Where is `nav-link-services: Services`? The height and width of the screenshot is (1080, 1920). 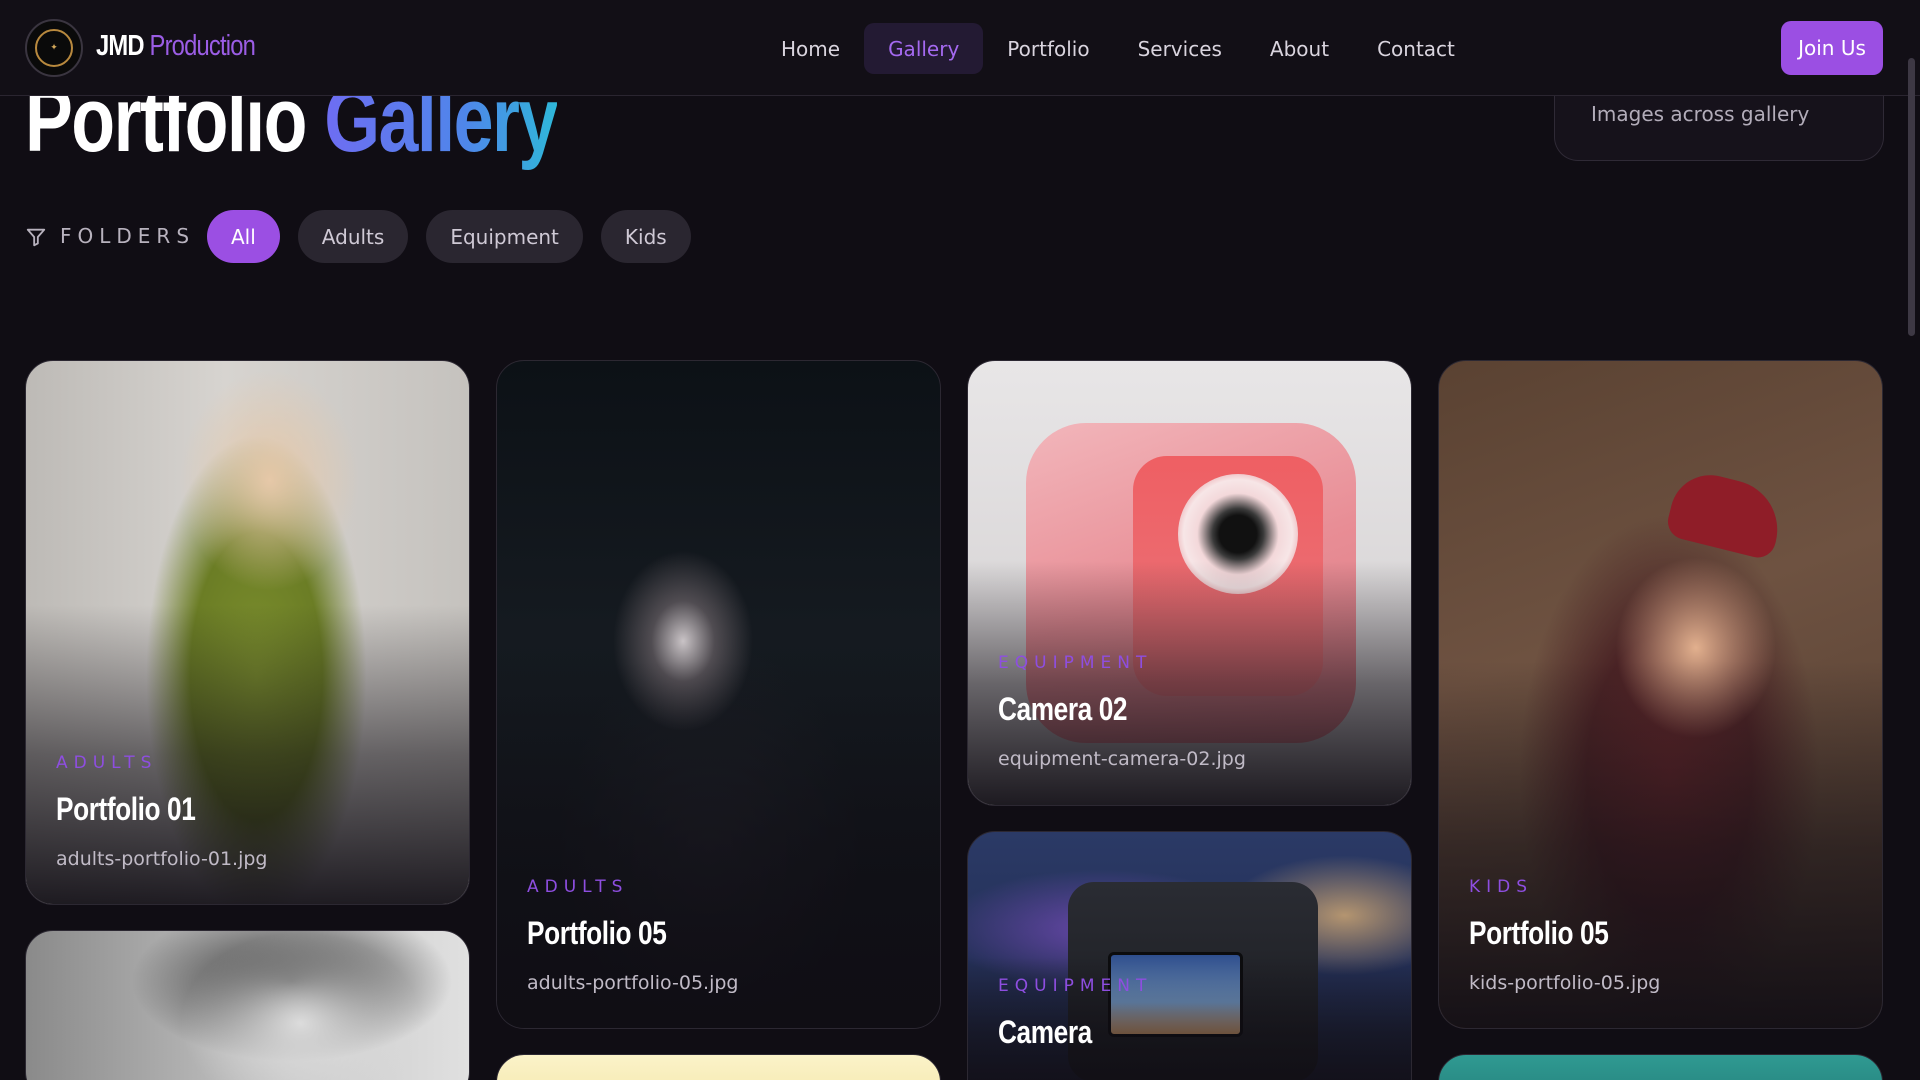
nav-link-services: Services is located at coordinates (1180, 48).